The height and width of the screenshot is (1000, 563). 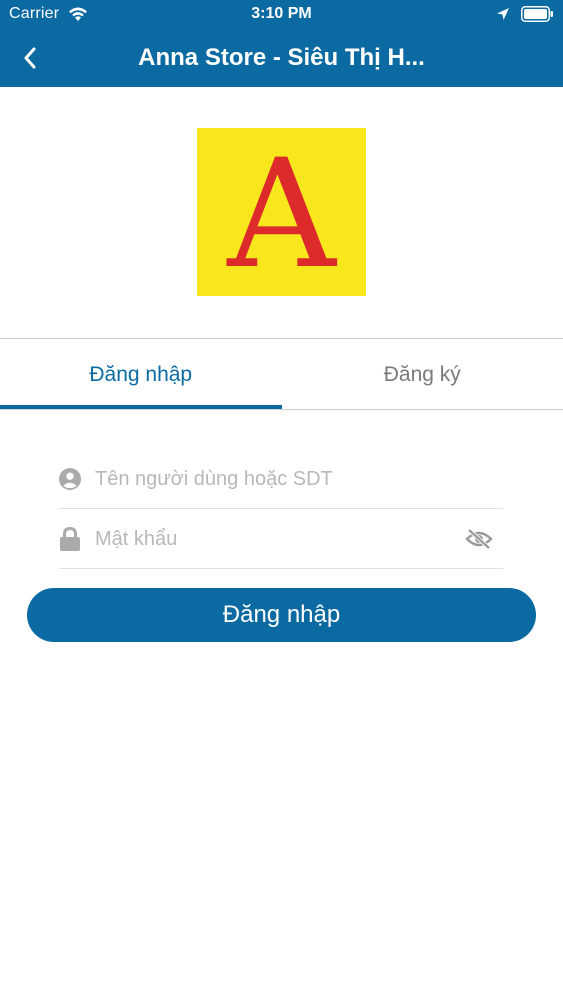 I want to click on eye-slash-icon, so click(x=479, y=539).